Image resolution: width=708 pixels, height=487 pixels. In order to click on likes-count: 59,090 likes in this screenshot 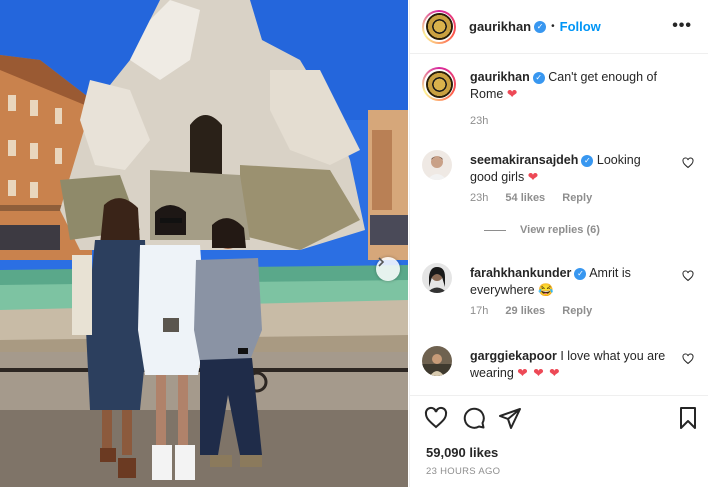, I will do `click(462, 452)`.